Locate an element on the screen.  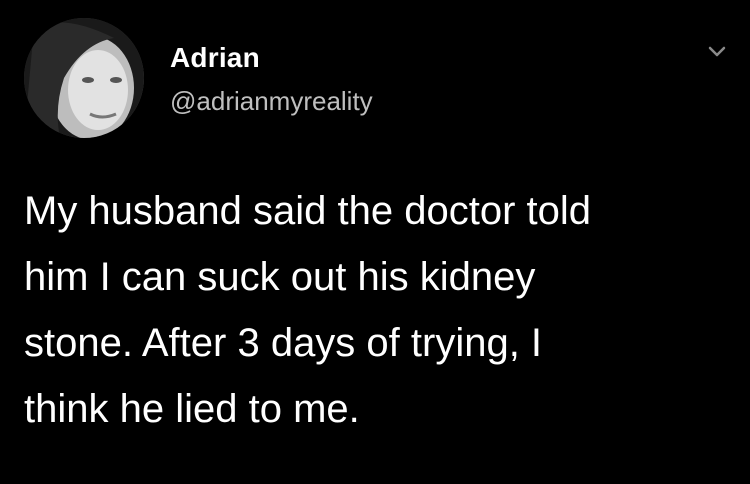
author-handle: @adrianmyreality is located at coordinates (271, 101).